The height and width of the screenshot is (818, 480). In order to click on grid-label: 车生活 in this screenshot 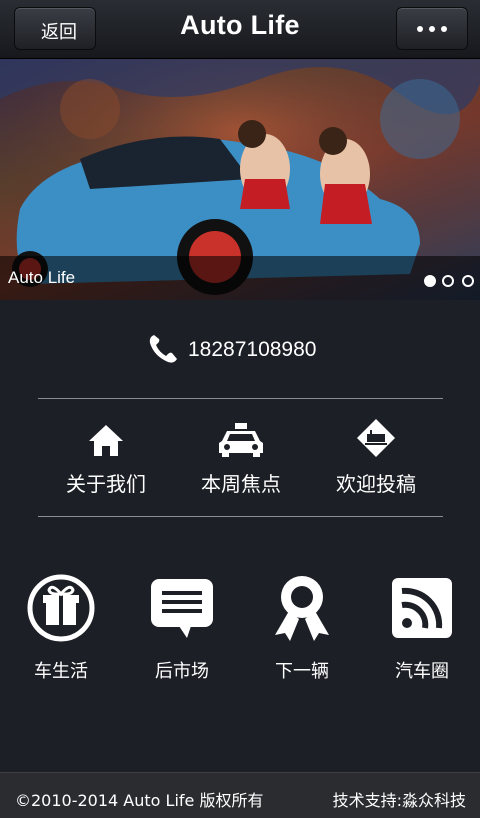, I will do `click(61, 671)`.